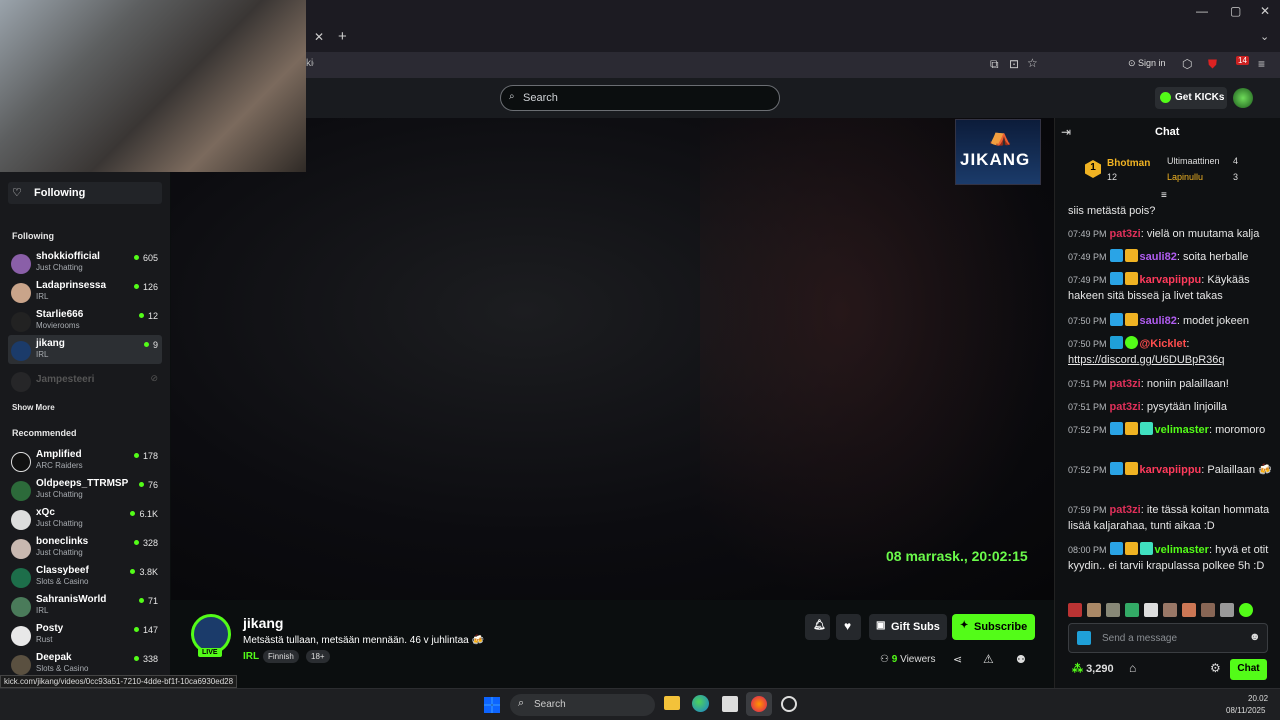 The height and width of the screenshot is (720, 1280). I want to click on pocket-icon: ⊡, so click(1014, 64).